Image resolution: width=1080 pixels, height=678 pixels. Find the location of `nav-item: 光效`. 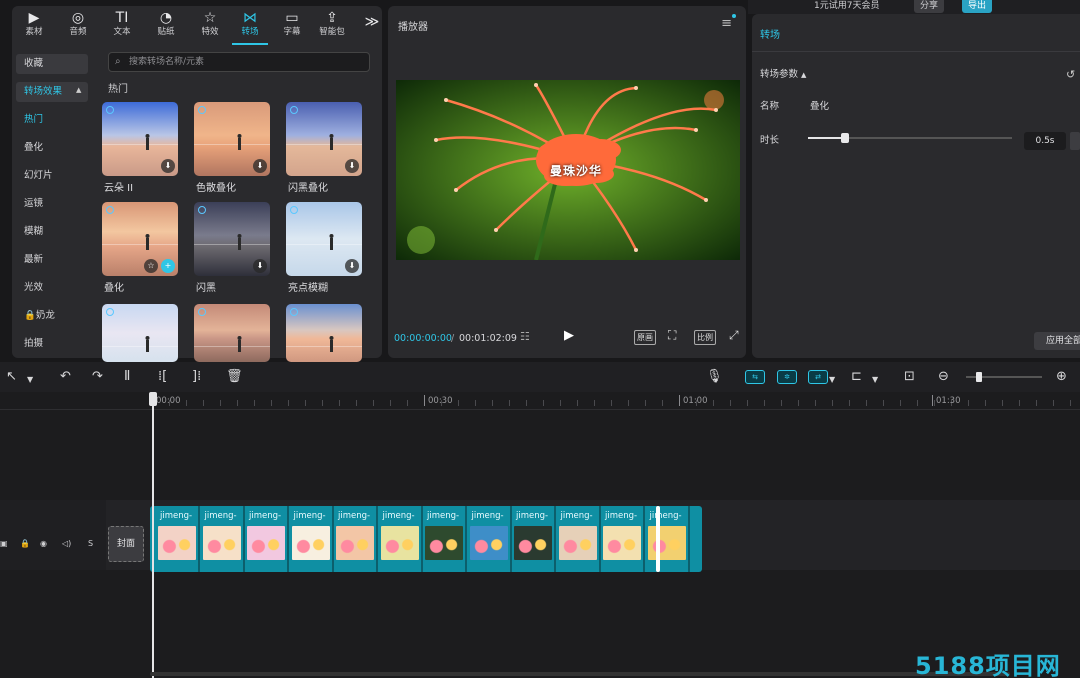

nav-item: 光效 is located at coordinates (52, 288).